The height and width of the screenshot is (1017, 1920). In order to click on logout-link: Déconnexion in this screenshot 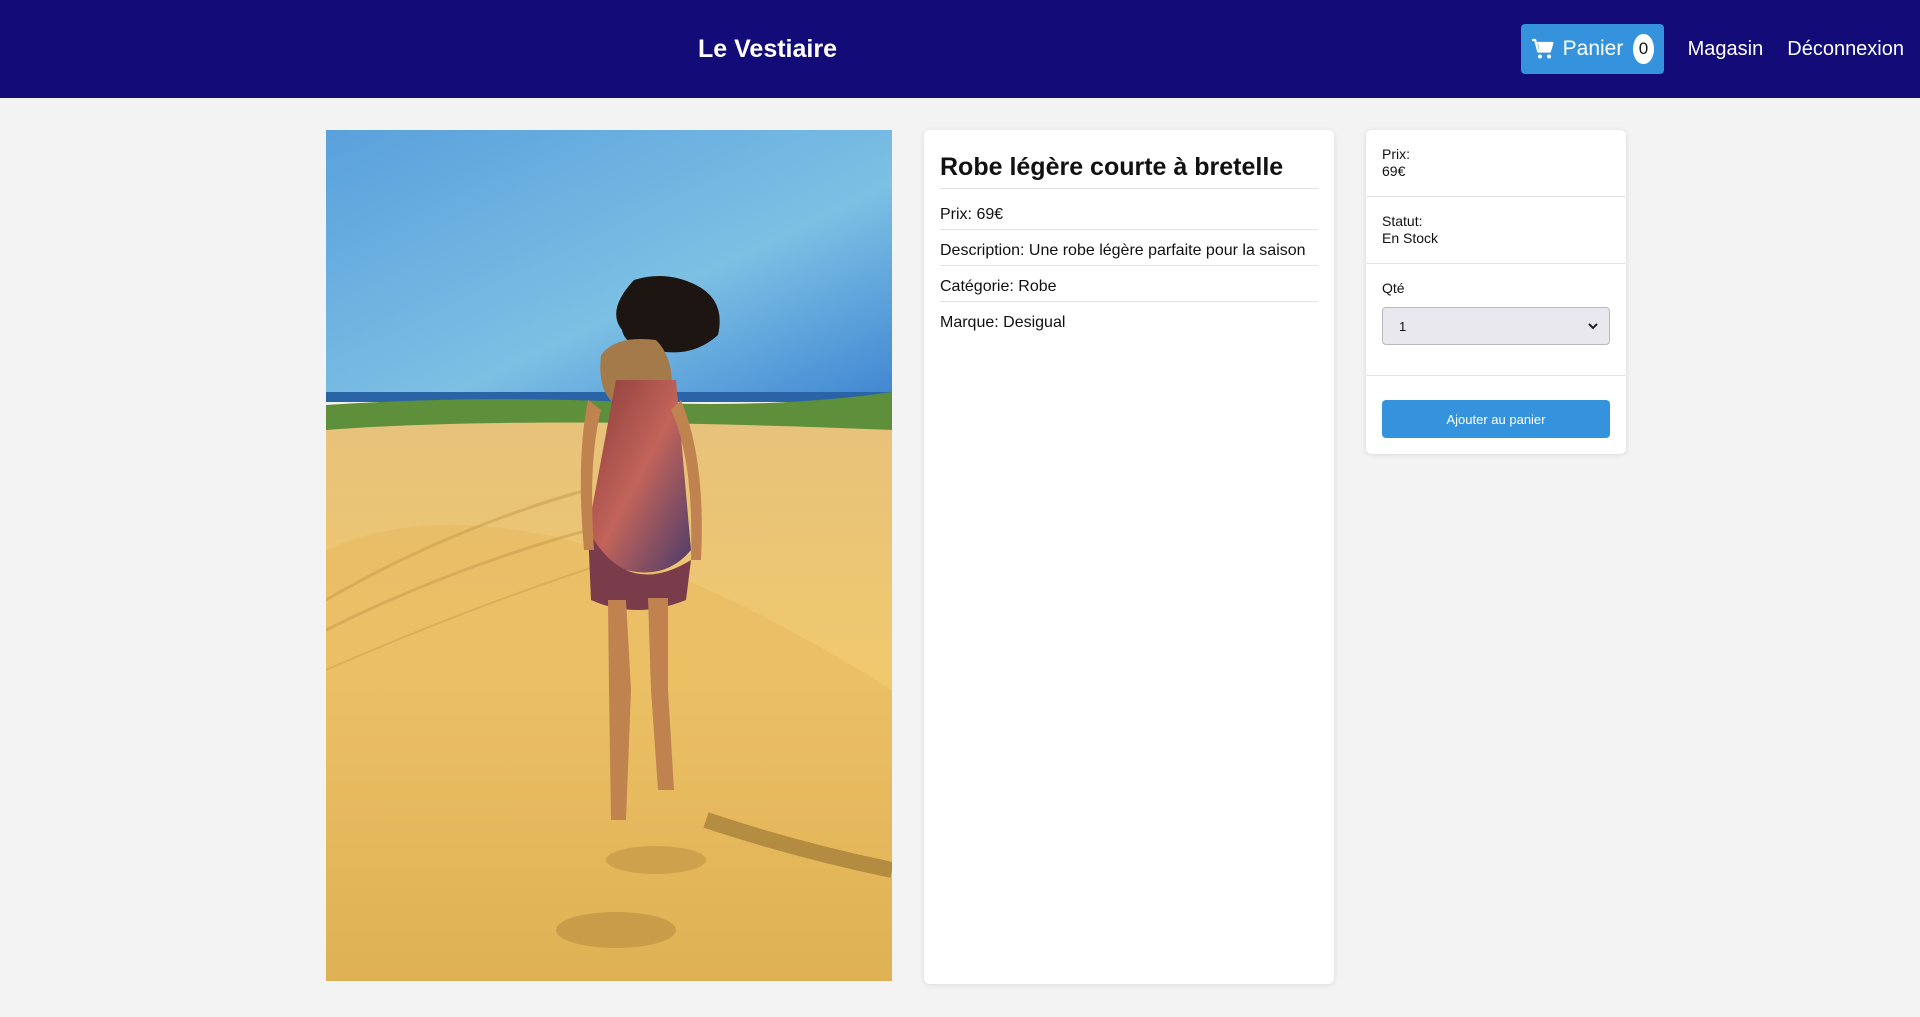, I will do `click(1845, 49)`.